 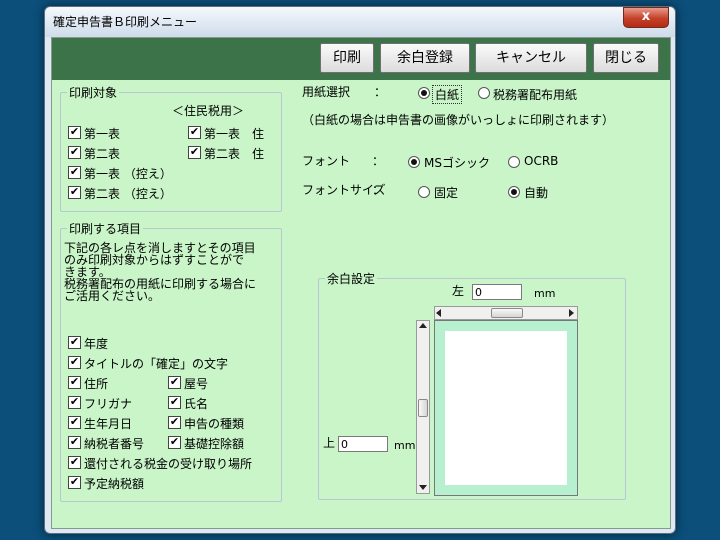 I want to click on checkbox-sheet2: ✔, so click(x=74, y=152).